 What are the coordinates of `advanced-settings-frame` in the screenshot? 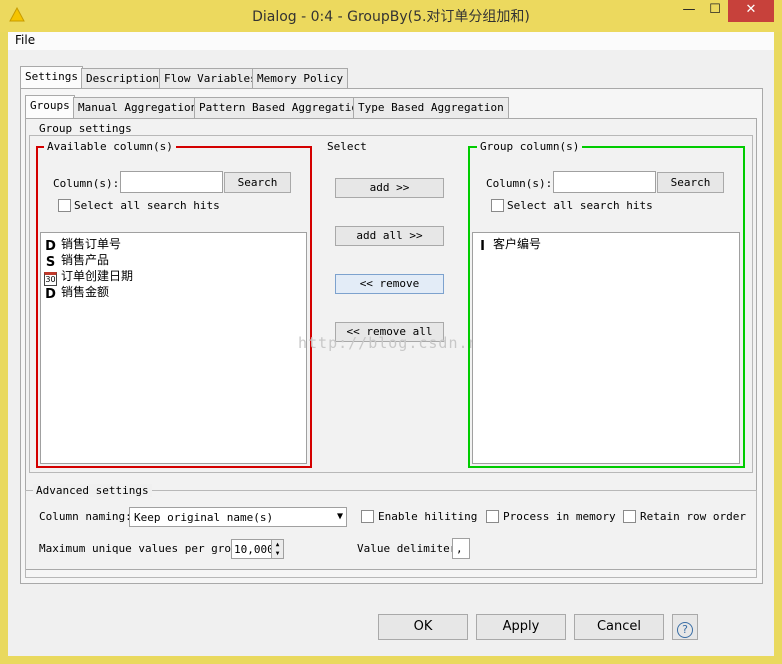 It's located at (391, 534).